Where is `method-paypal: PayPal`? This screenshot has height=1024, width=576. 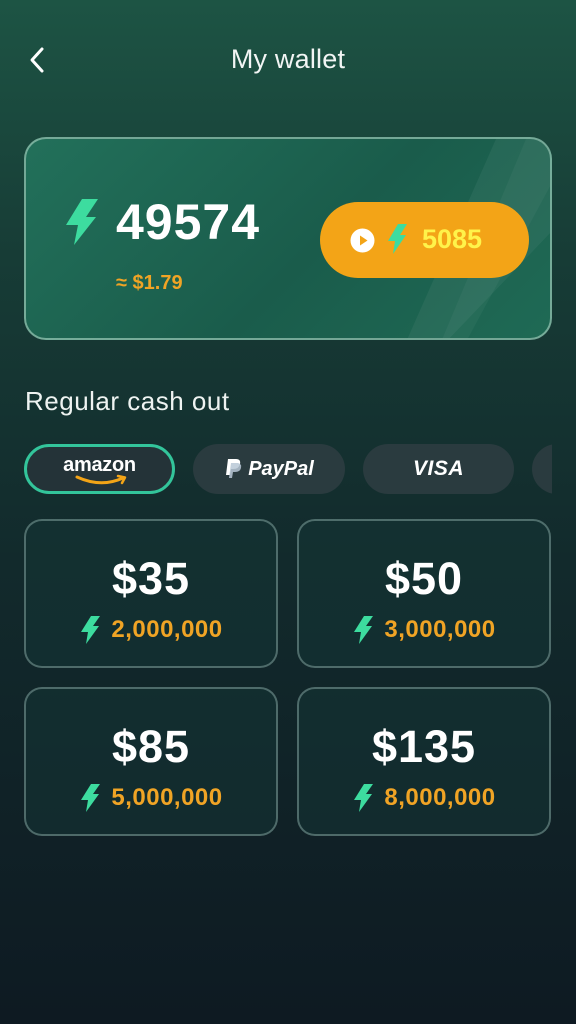 method-paypal: PayPal is located at coordinates (269, 469).